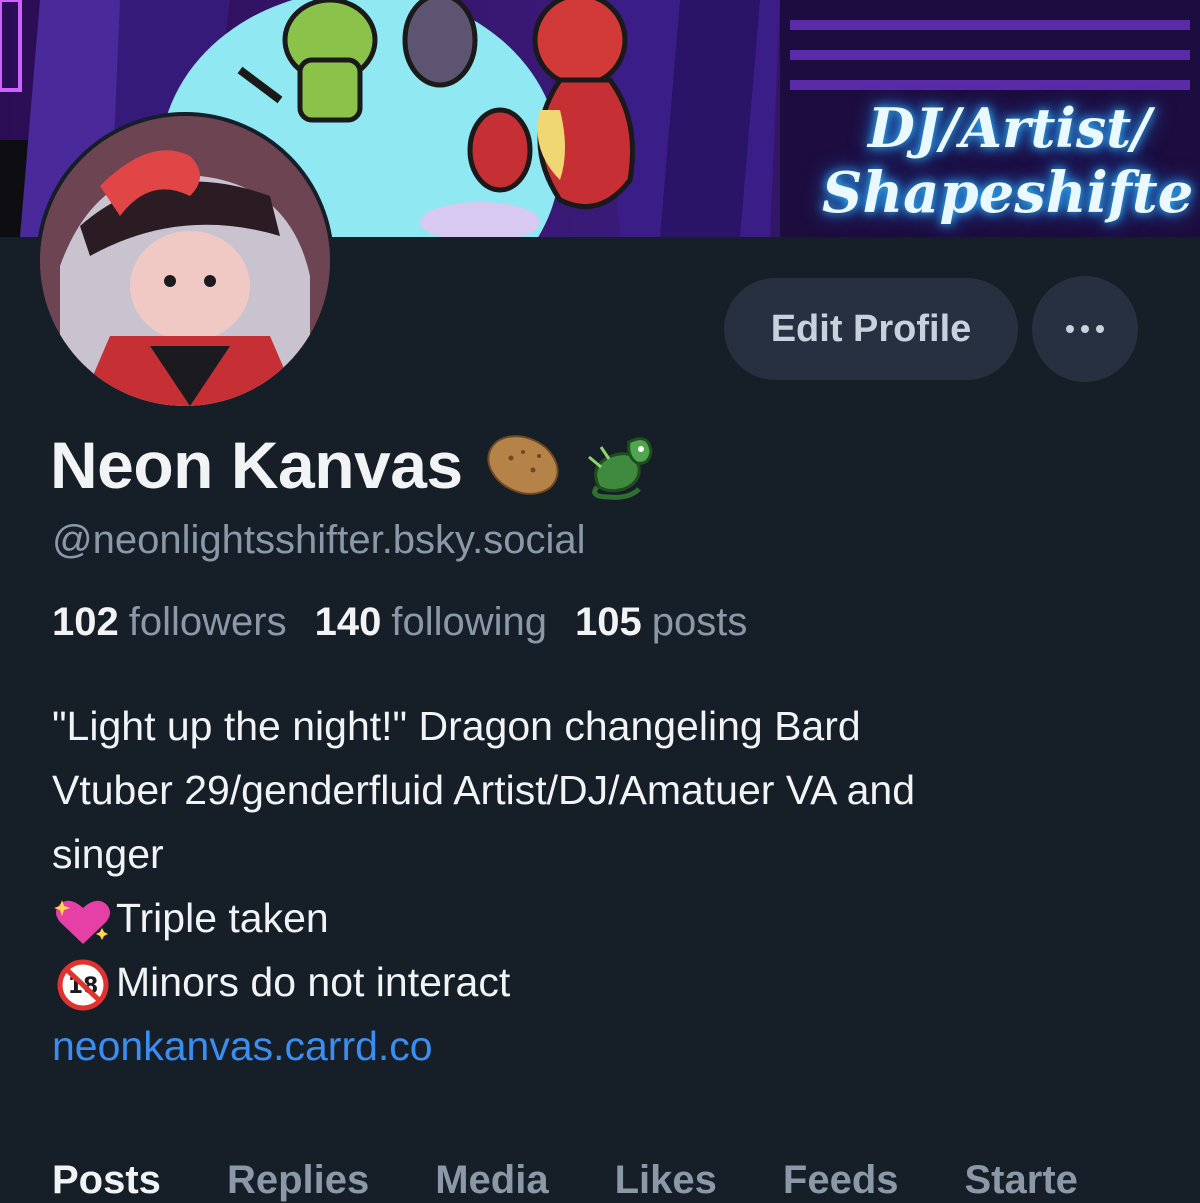 This screenshot has width=1200, height=1203. Describe the element at coordinates (491, 1180) in the screenshot. I see `tab-media: Media` at that location.